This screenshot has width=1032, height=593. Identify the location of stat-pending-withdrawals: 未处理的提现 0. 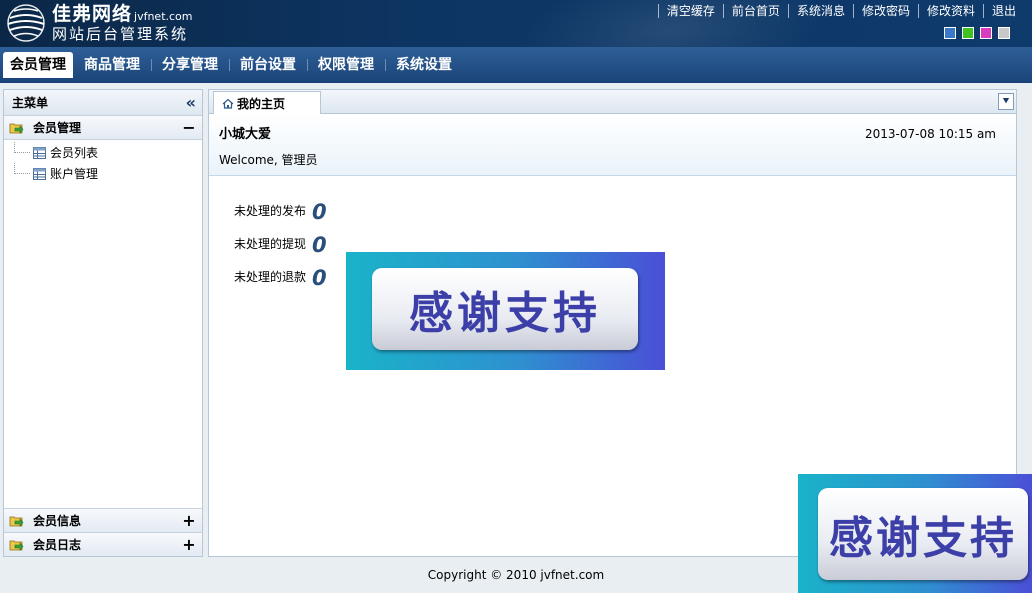
(280, 241).